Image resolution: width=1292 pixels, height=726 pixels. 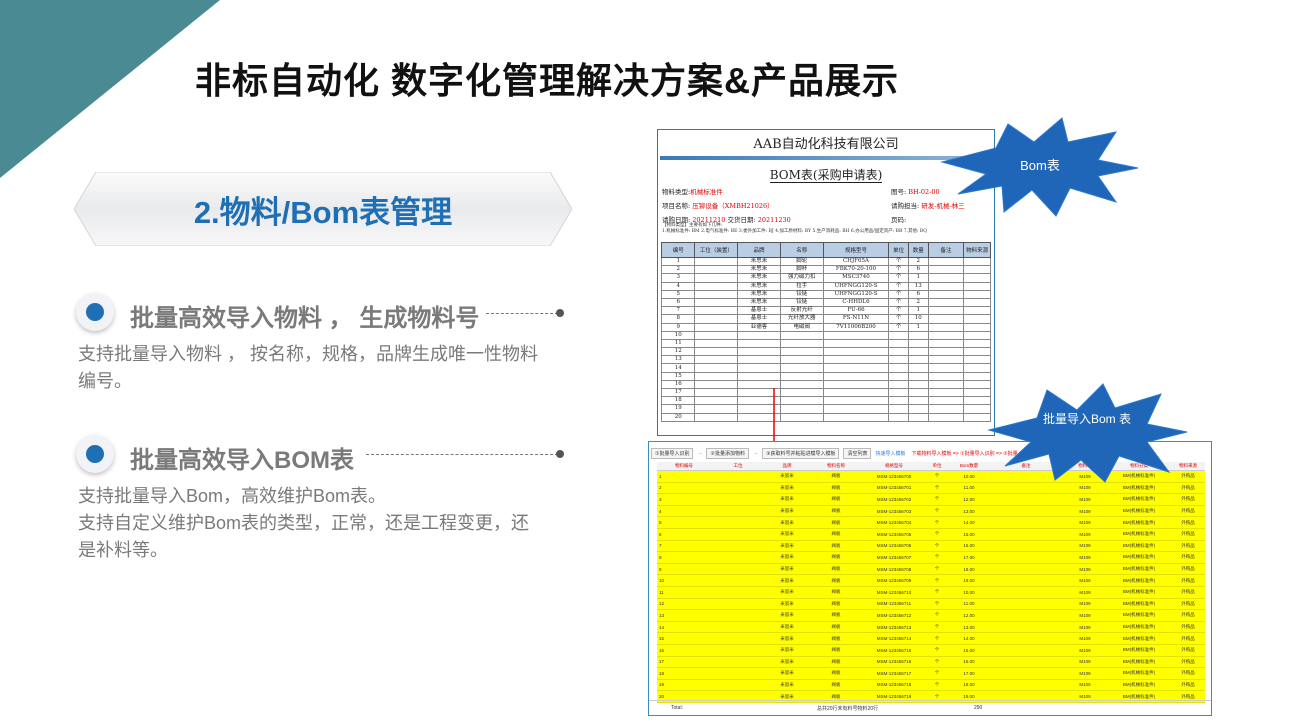 What do you see at coordinates (894, 580) in the screenshot?
I see `table-cell: MSM-123456709` at bounding box center [894, 580].